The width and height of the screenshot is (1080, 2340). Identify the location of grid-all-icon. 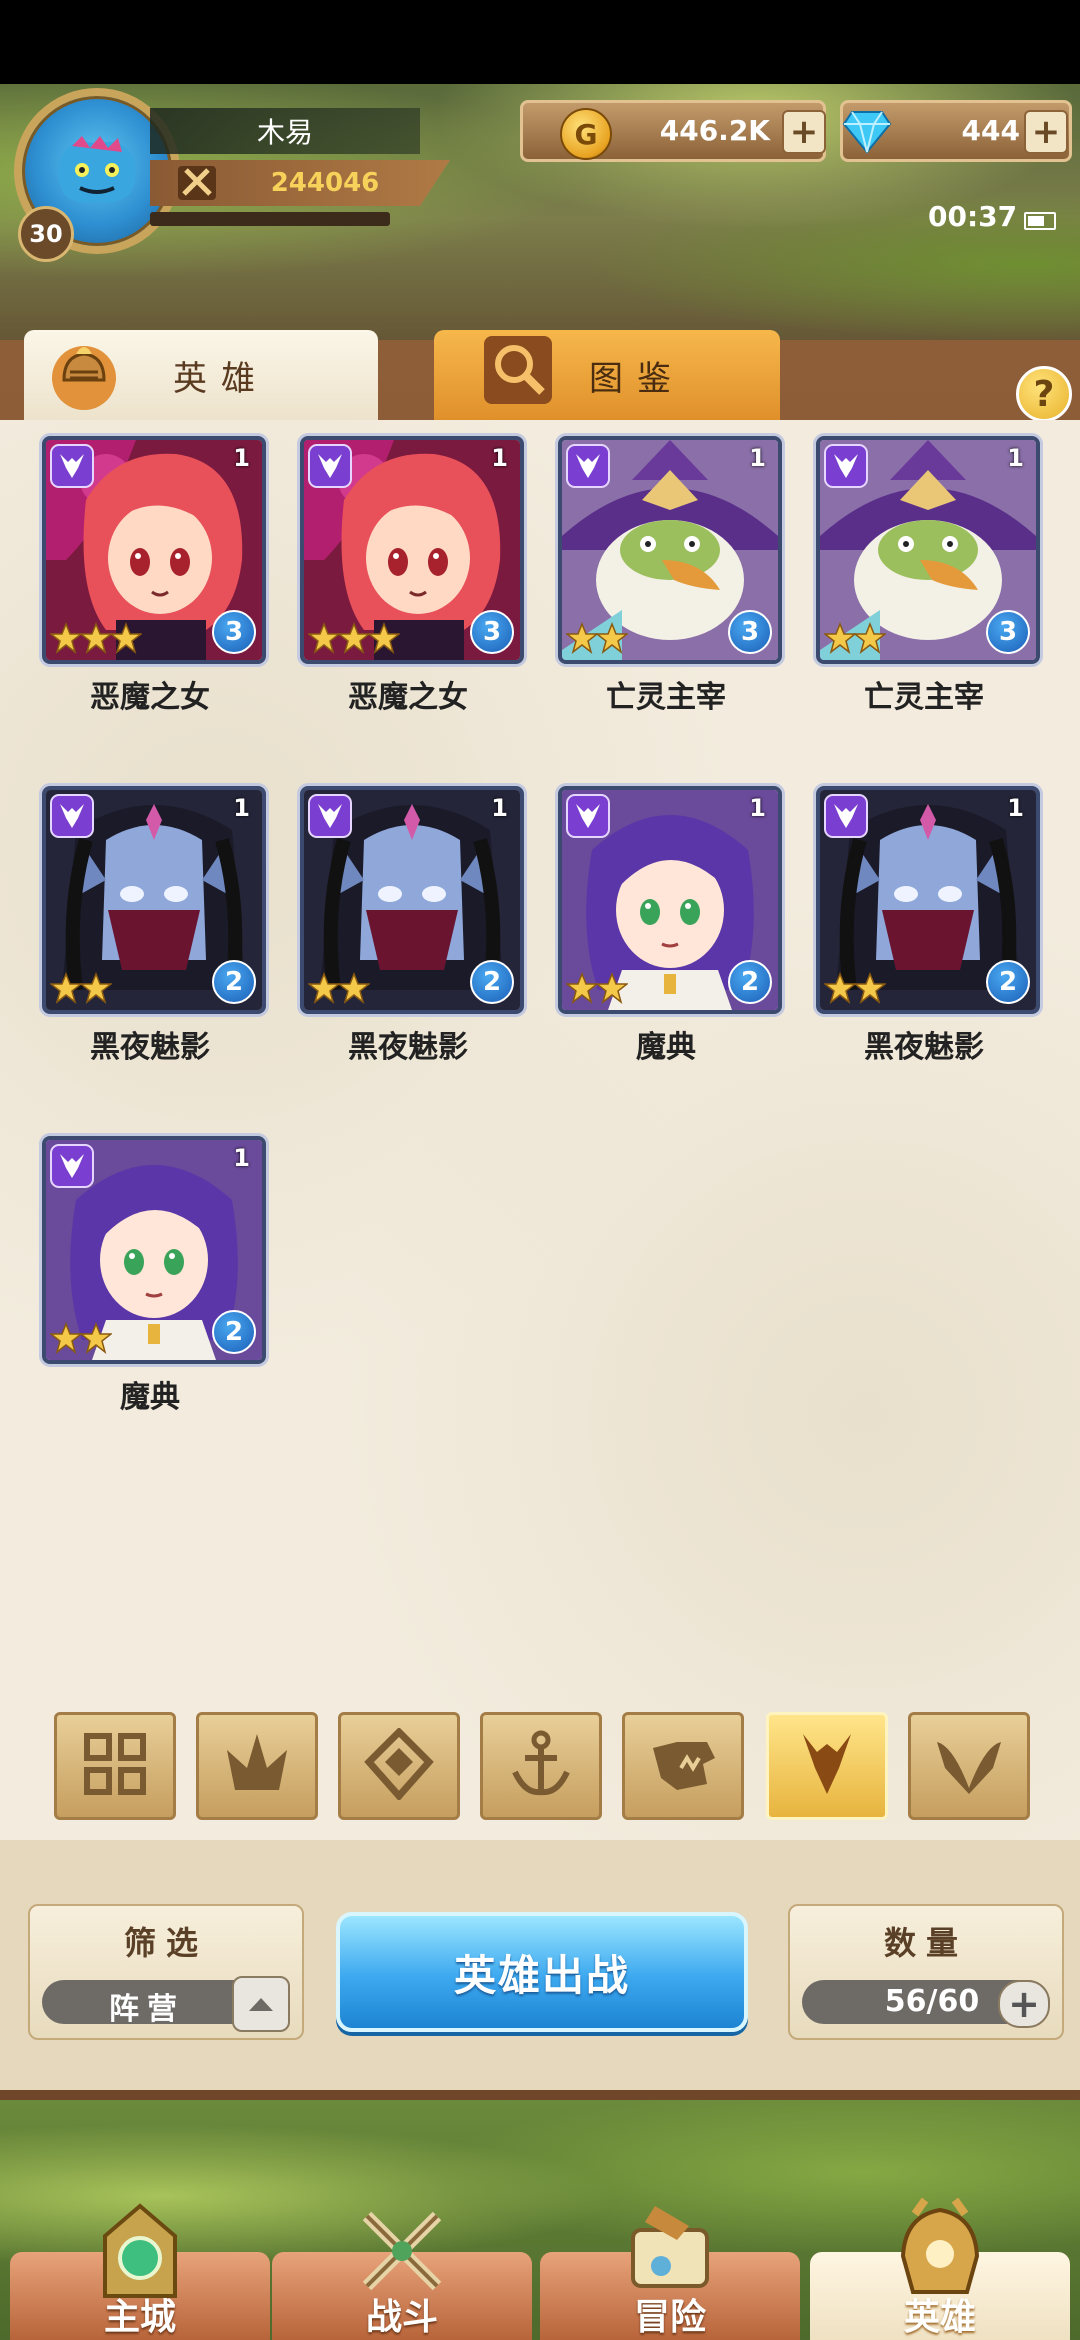
(115, 1766).